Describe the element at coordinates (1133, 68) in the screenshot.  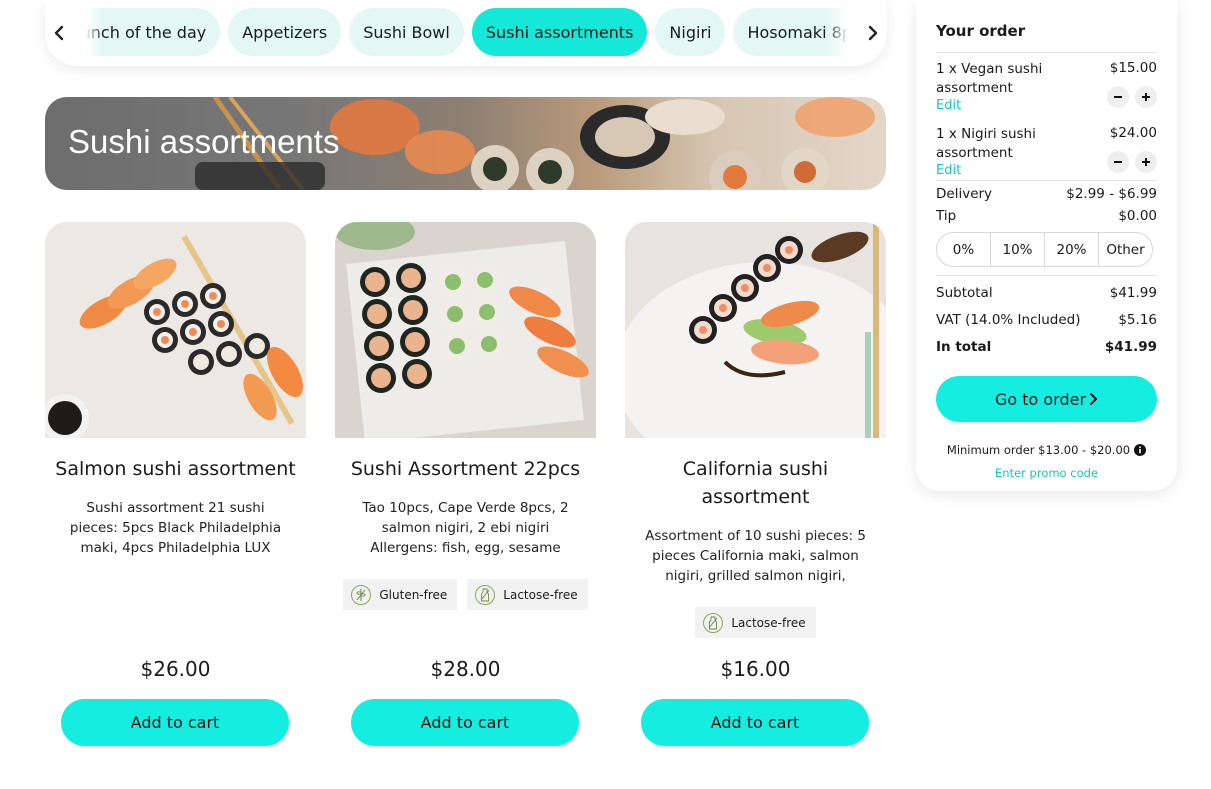
I see `order-item-price: $15.00` at that location.